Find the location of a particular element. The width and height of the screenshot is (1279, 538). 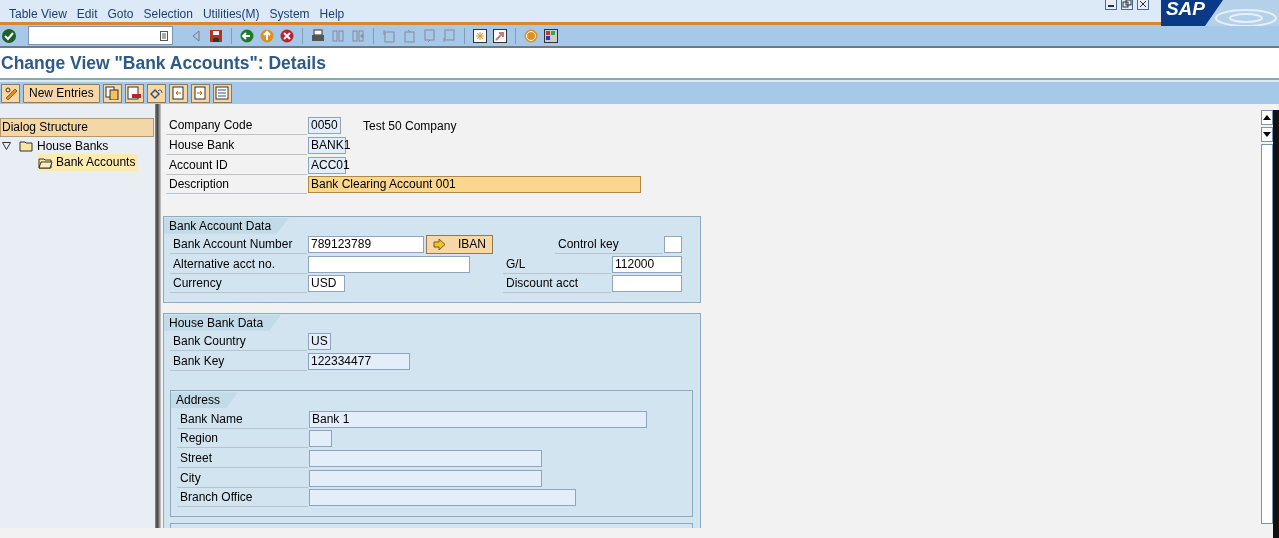

tree-node: Bank Accounts is located at coordinates (88, 162).